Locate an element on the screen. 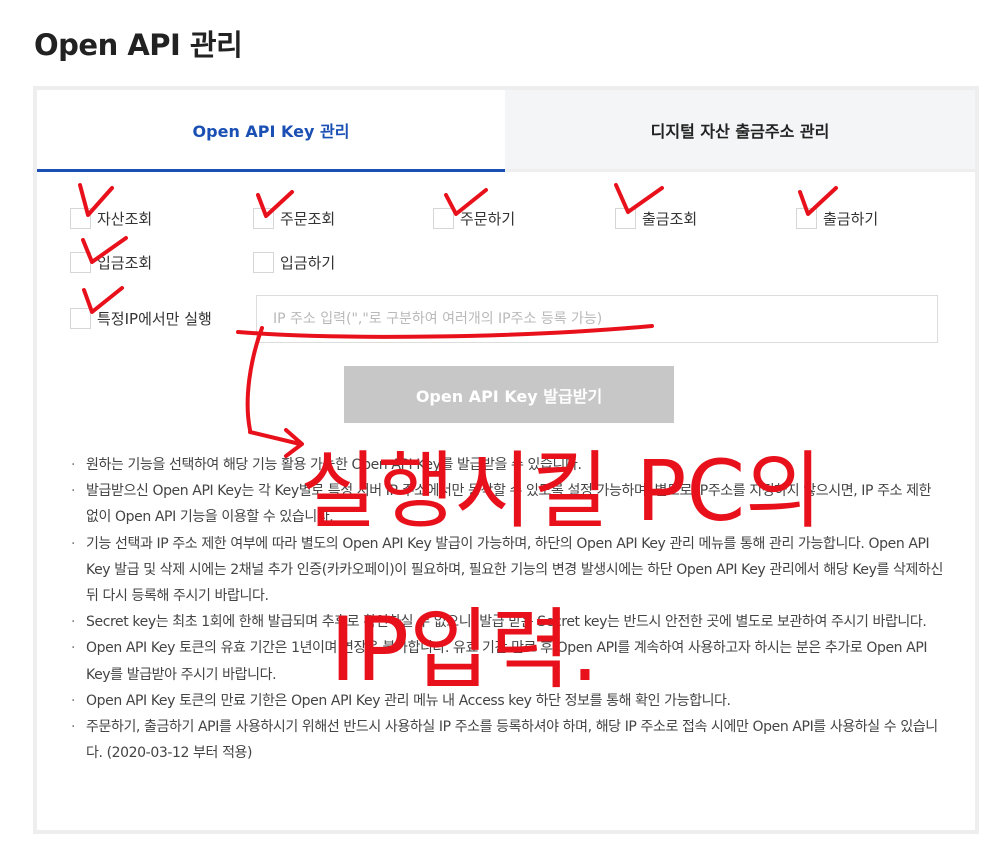  tab-withdrawal-address: 디지털 자산 출금주소 관리 is located at coordinates (740, 131).